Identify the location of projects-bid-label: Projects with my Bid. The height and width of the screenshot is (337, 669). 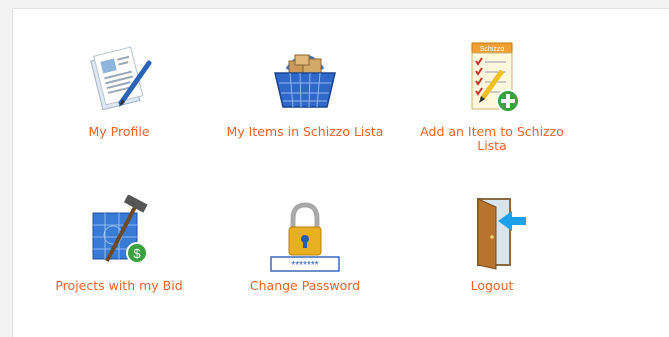
(119, 285).